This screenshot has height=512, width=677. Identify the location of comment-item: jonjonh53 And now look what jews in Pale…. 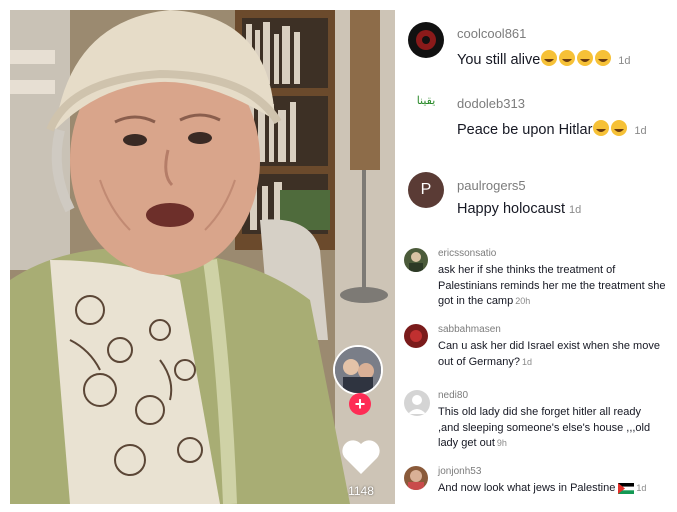
(535, 483).